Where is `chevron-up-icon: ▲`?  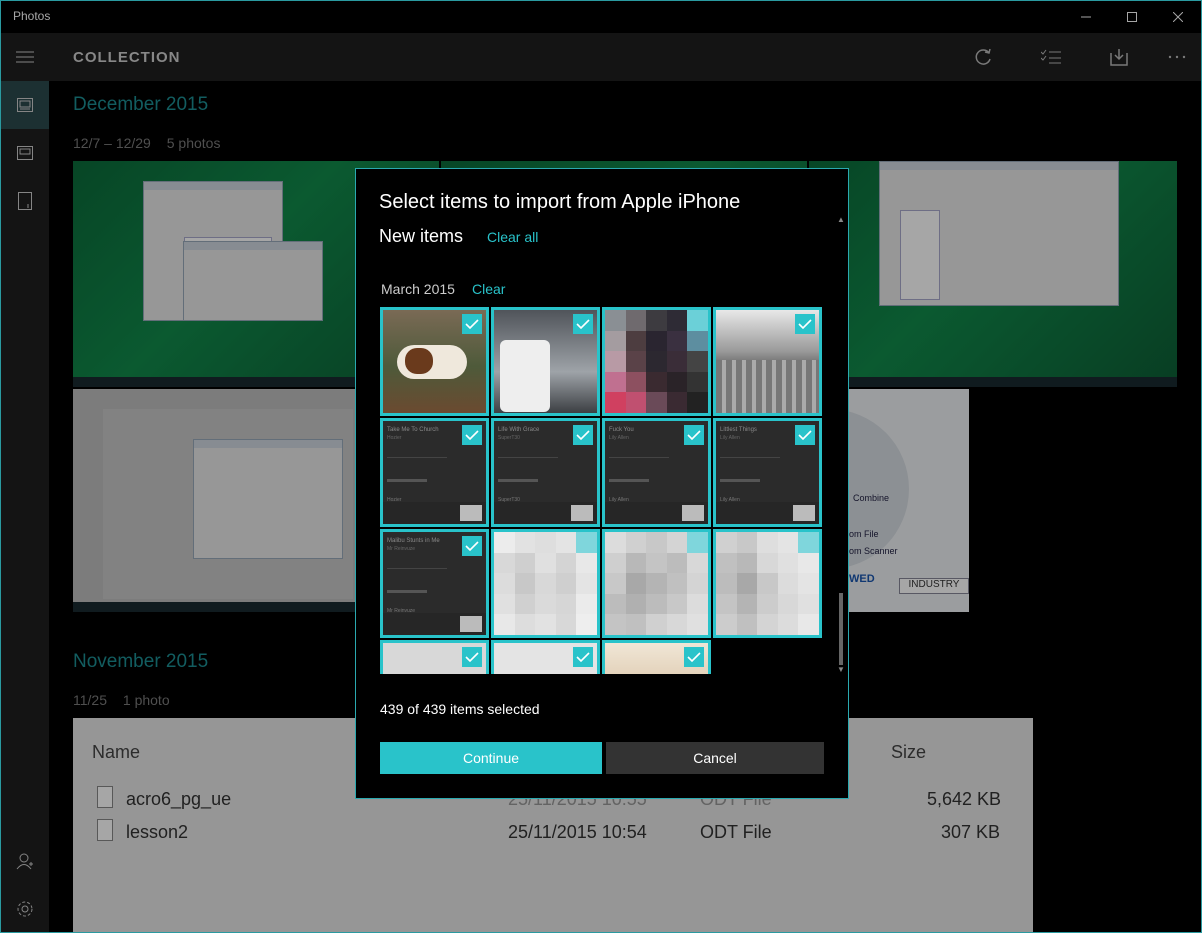
chevron-up-icon: ▲ is located at coordinates (841, 220).